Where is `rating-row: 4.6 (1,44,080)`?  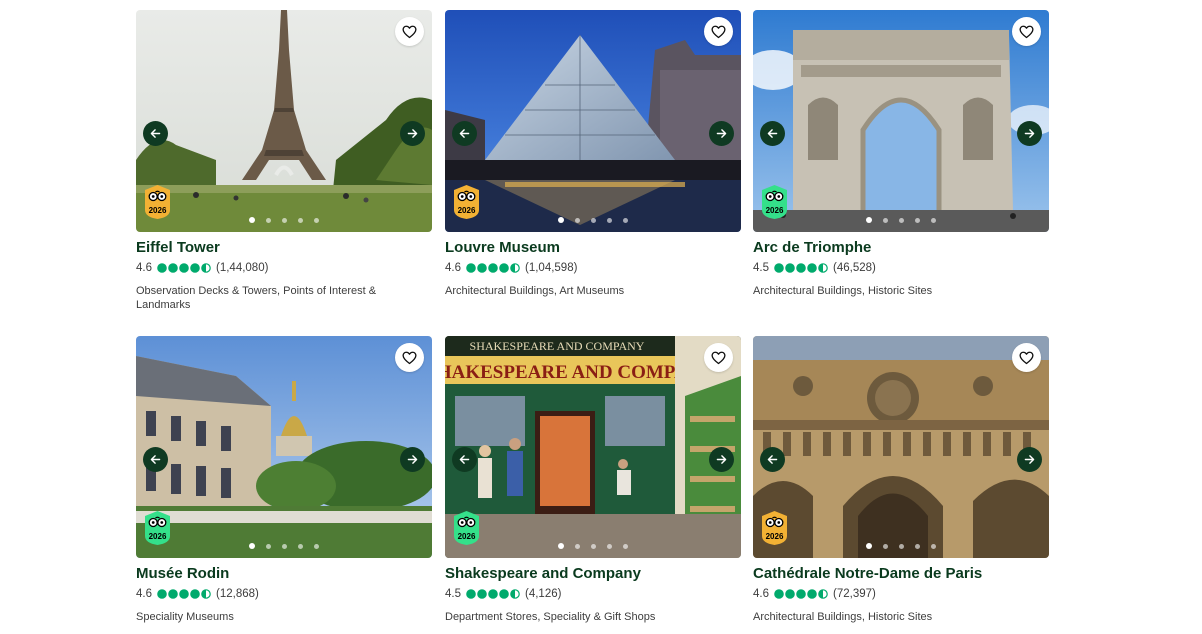
rating-row: 4.6 (1,44,080) is located at coordinates (284, 268).